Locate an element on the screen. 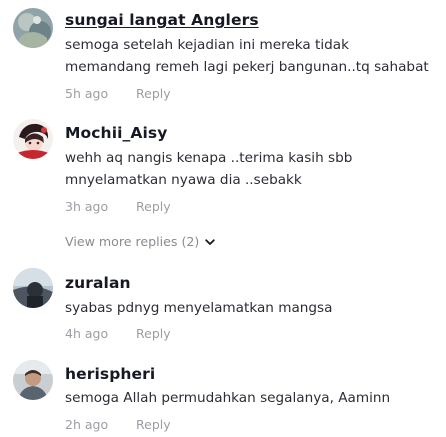 The height and width of the screenshot is (437, 446). comment-time: 2h ago is located at coordinates (87, 424).